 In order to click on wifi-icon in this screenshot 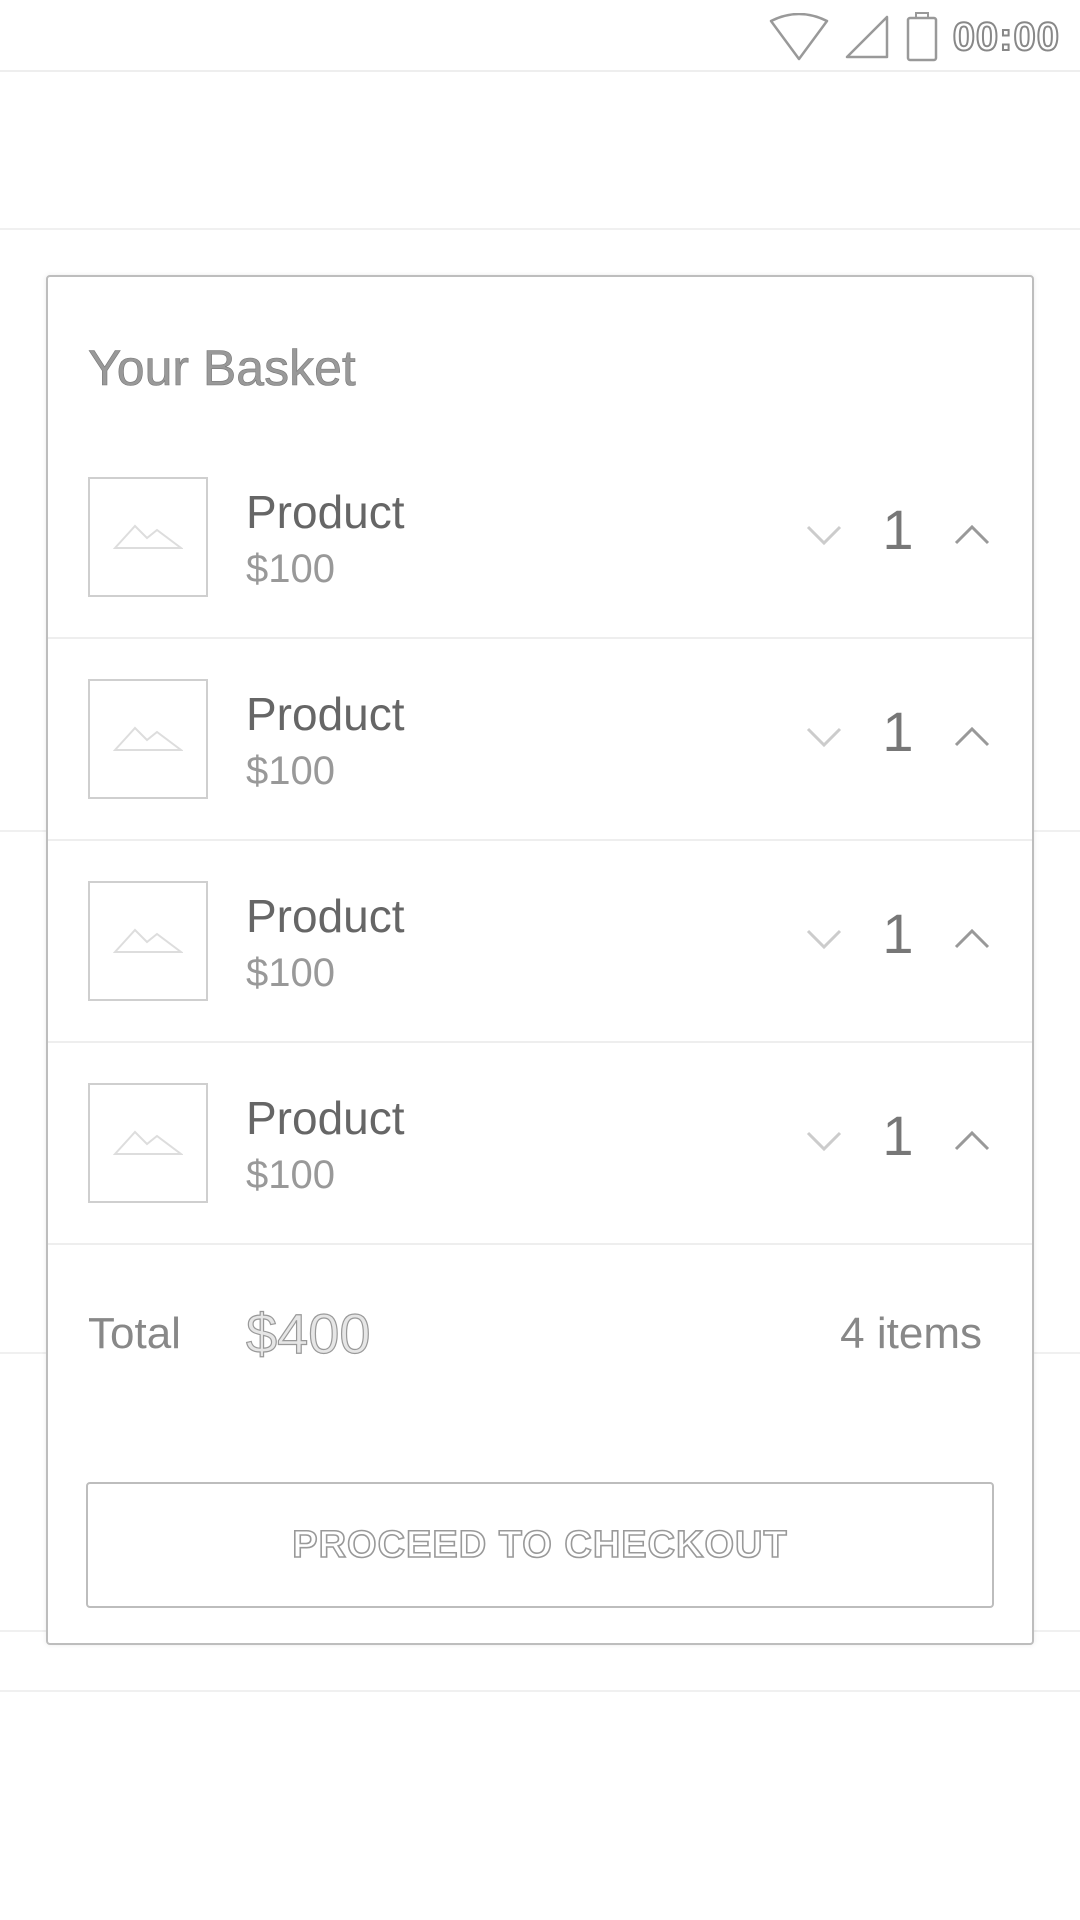, I will do `click(799, 37)`.